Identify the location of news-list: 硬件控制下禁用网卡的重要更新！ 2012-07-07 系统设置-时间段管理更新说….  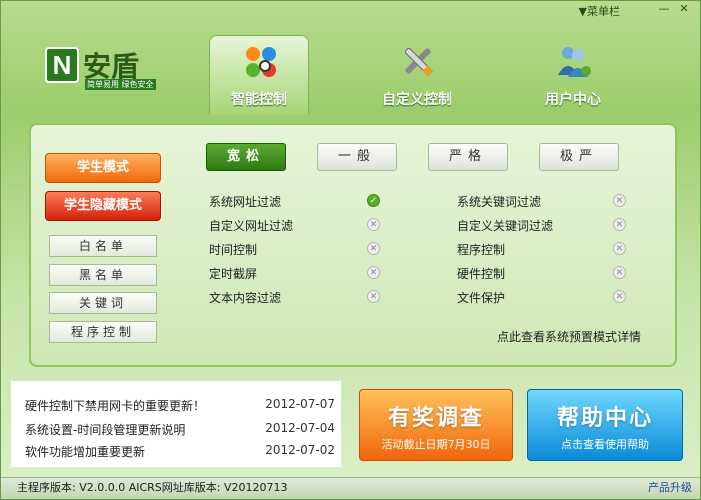
(176, 424).